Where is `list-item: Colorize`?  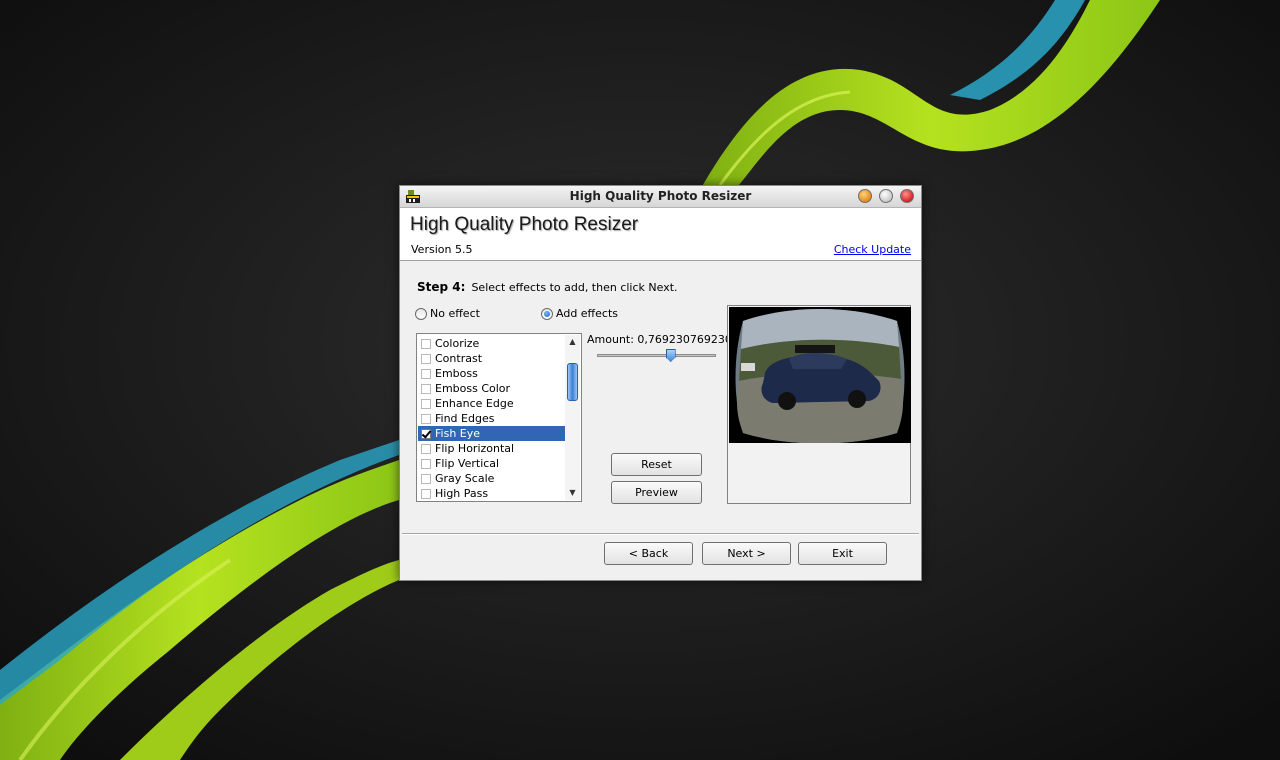 list-item: Colorize is located at coordinates (491, 343).